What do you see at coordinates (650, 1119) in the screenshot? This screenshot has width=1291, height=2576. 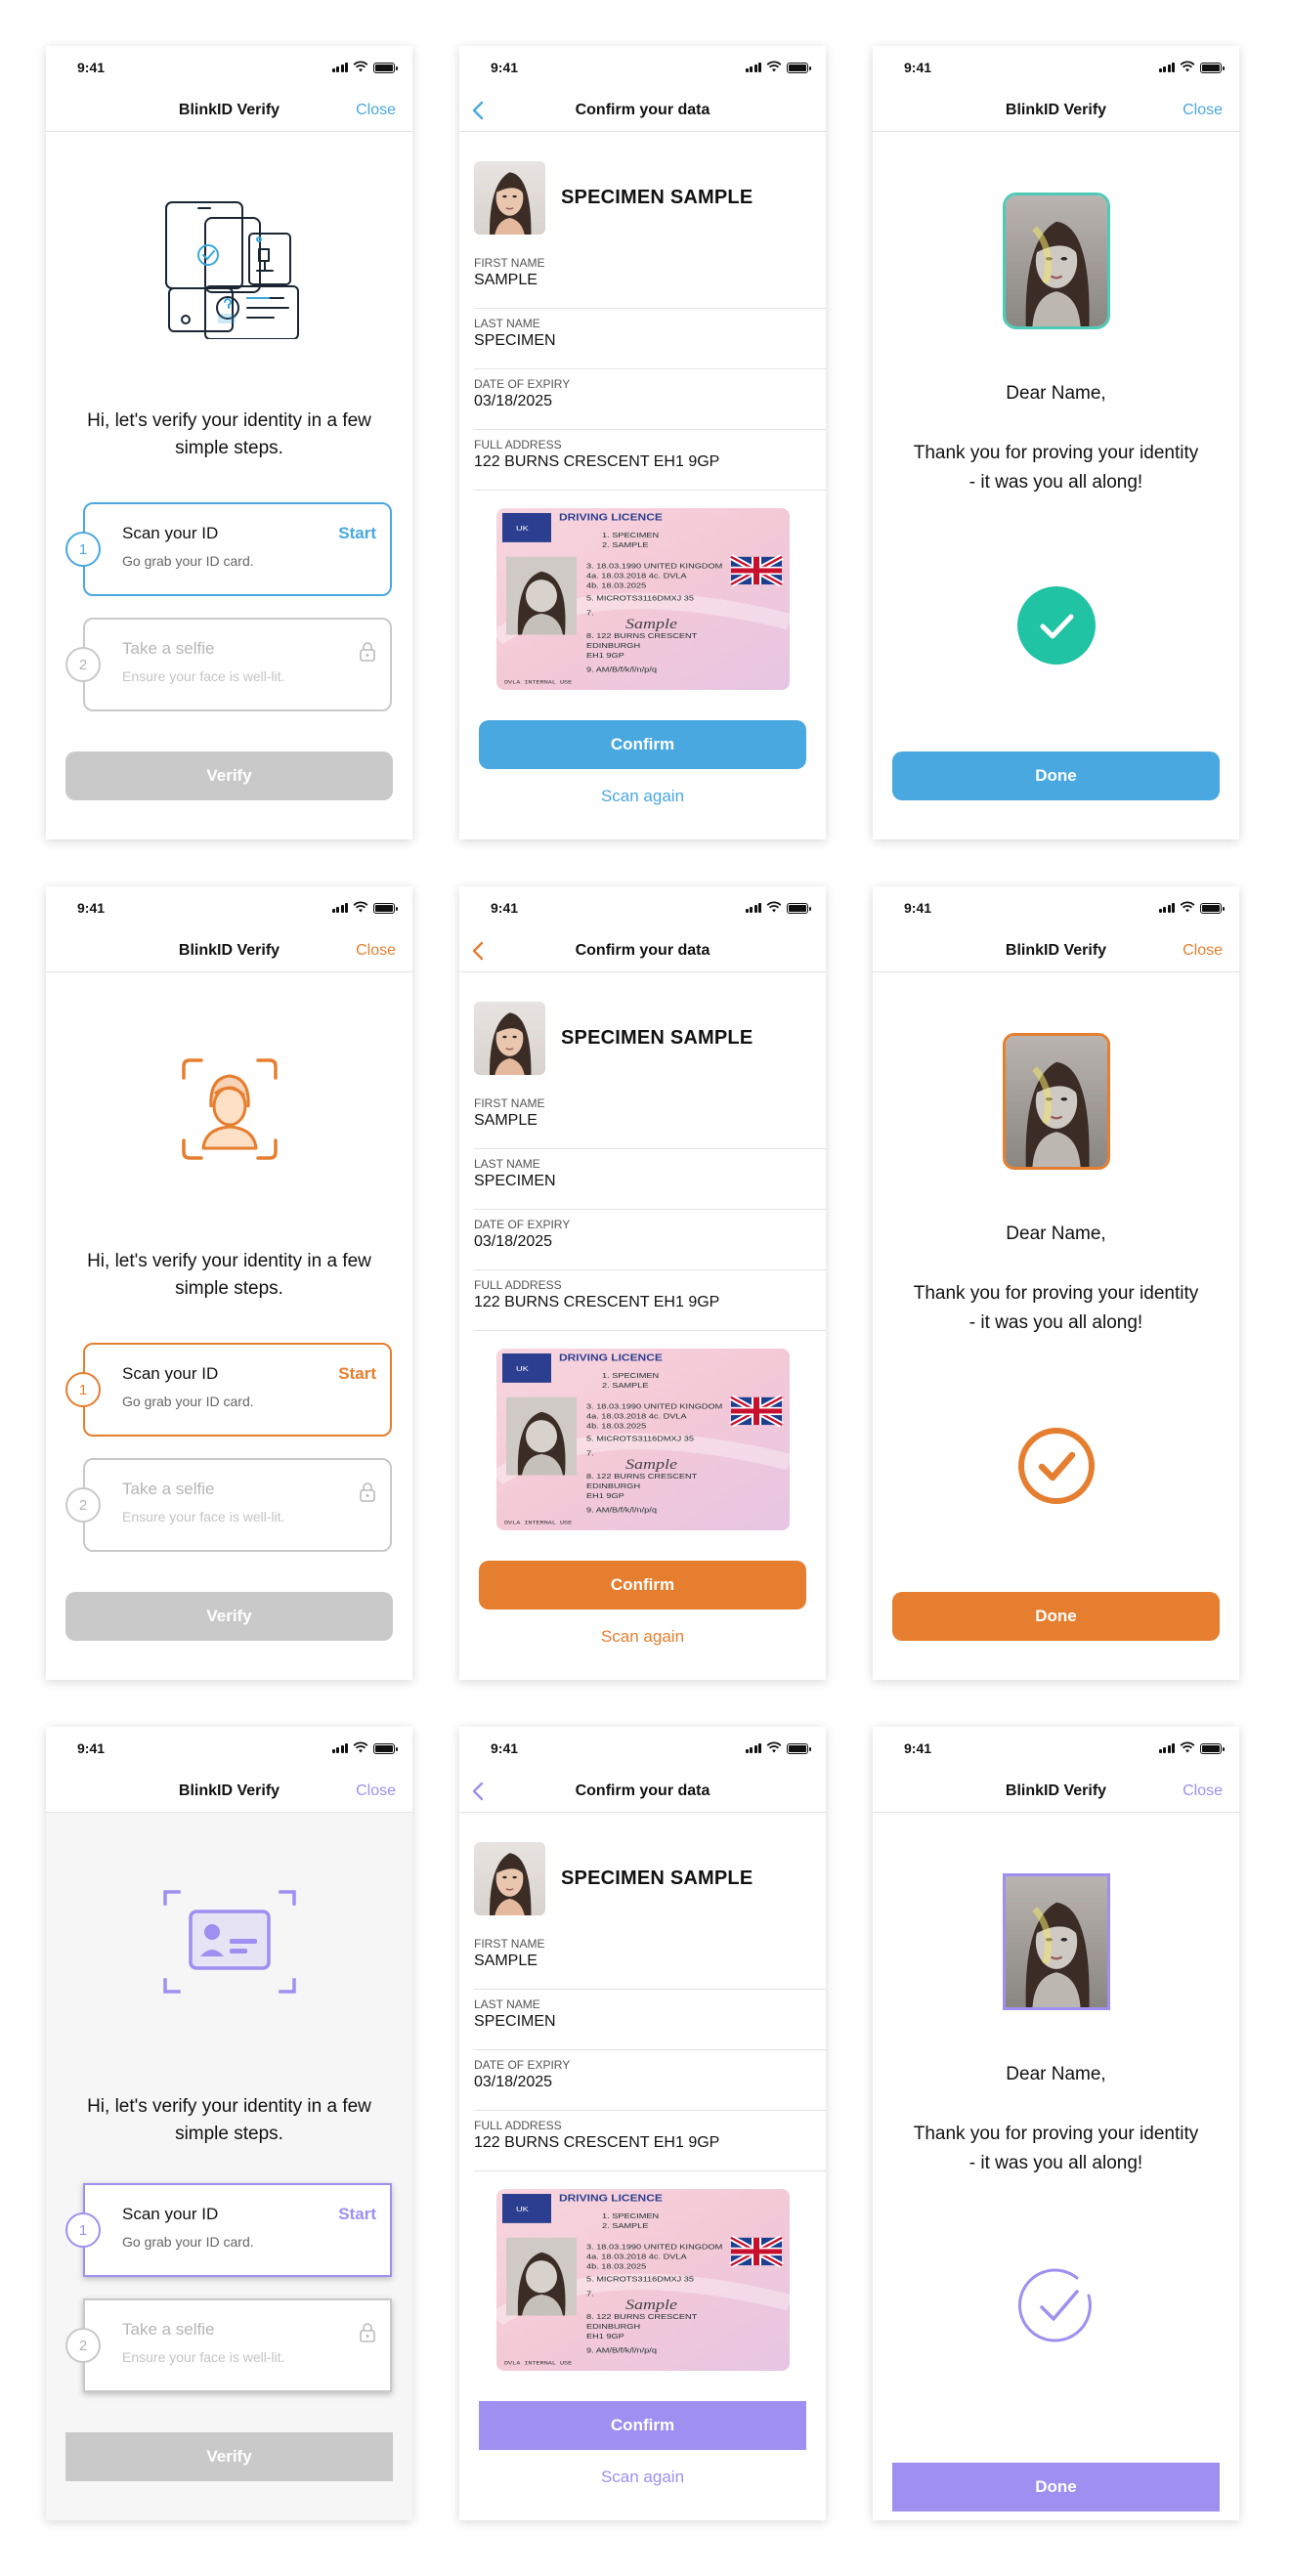 I see `data-field: FIRST NAME SAMPLE` at bounding box center [650, 1119].